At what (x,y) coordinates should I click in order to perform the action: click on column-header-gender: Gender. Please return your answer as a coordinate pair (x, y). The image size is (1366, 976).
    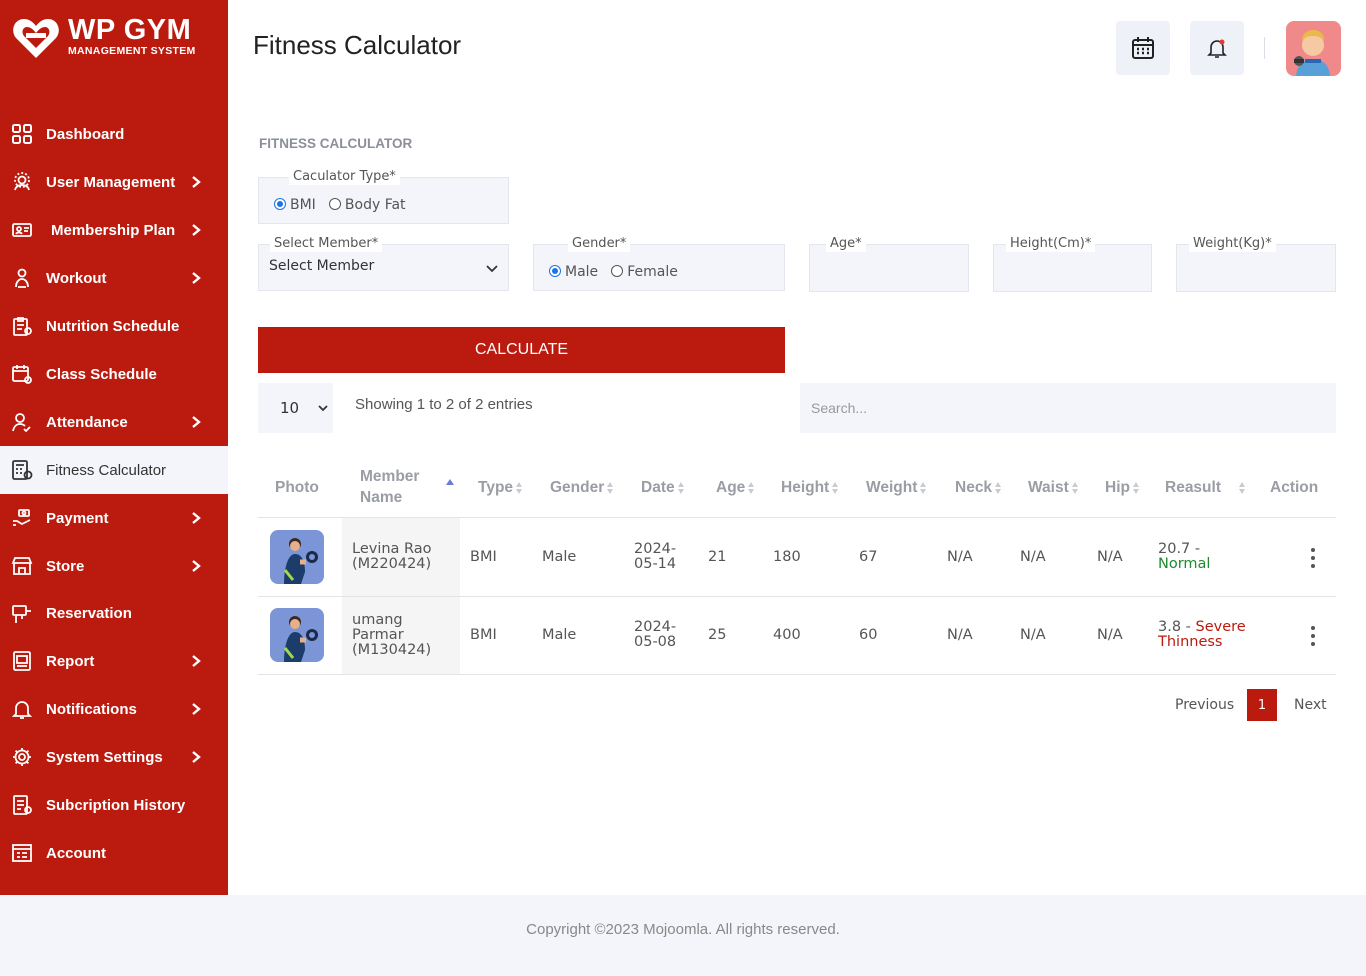
    Looking at the image, I should click on (582, 487).